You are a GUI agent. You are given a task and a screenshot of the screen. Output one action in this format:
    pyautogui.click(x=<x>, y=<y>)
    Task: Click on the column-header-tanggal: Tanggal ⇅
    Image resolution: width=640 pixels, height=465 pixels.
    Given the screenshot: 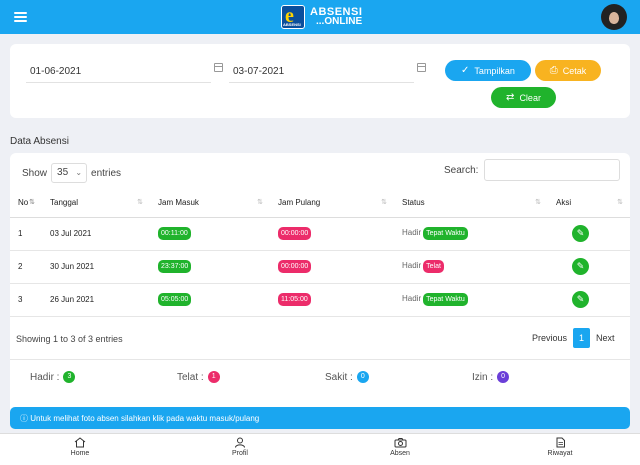 What is the action you would take?
    pyautogui.click(x=96, y=203)
    